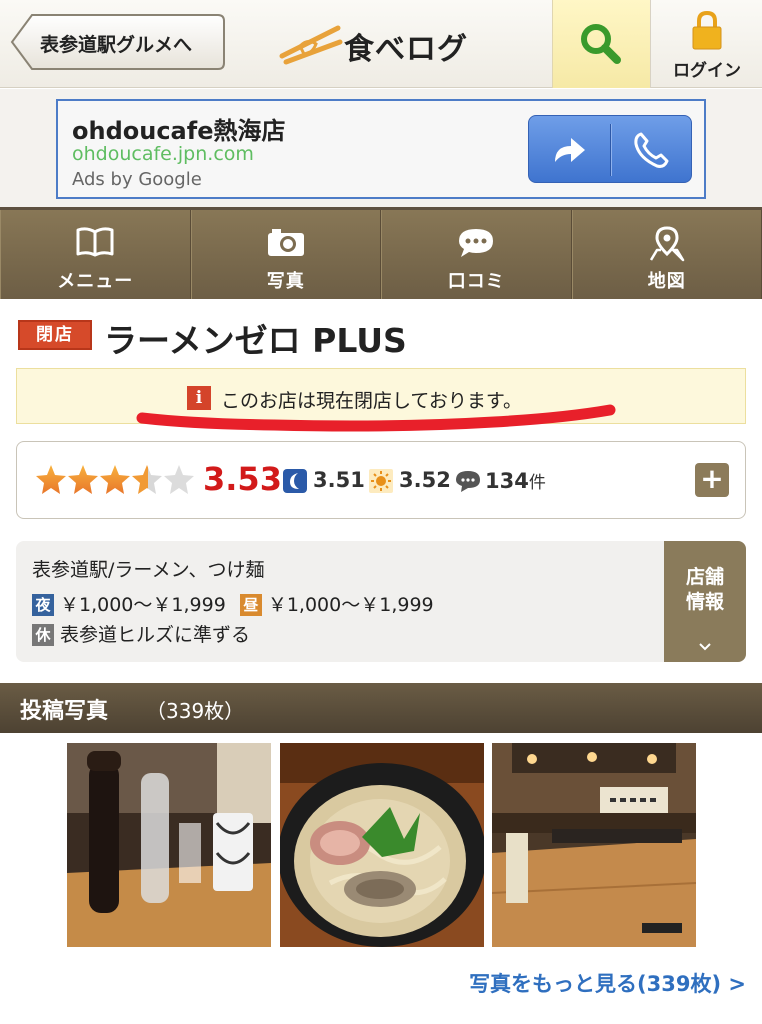  I want to click on shop-nav-tabs: メニュー 写真 口コミ 地図, so click(381, 253).